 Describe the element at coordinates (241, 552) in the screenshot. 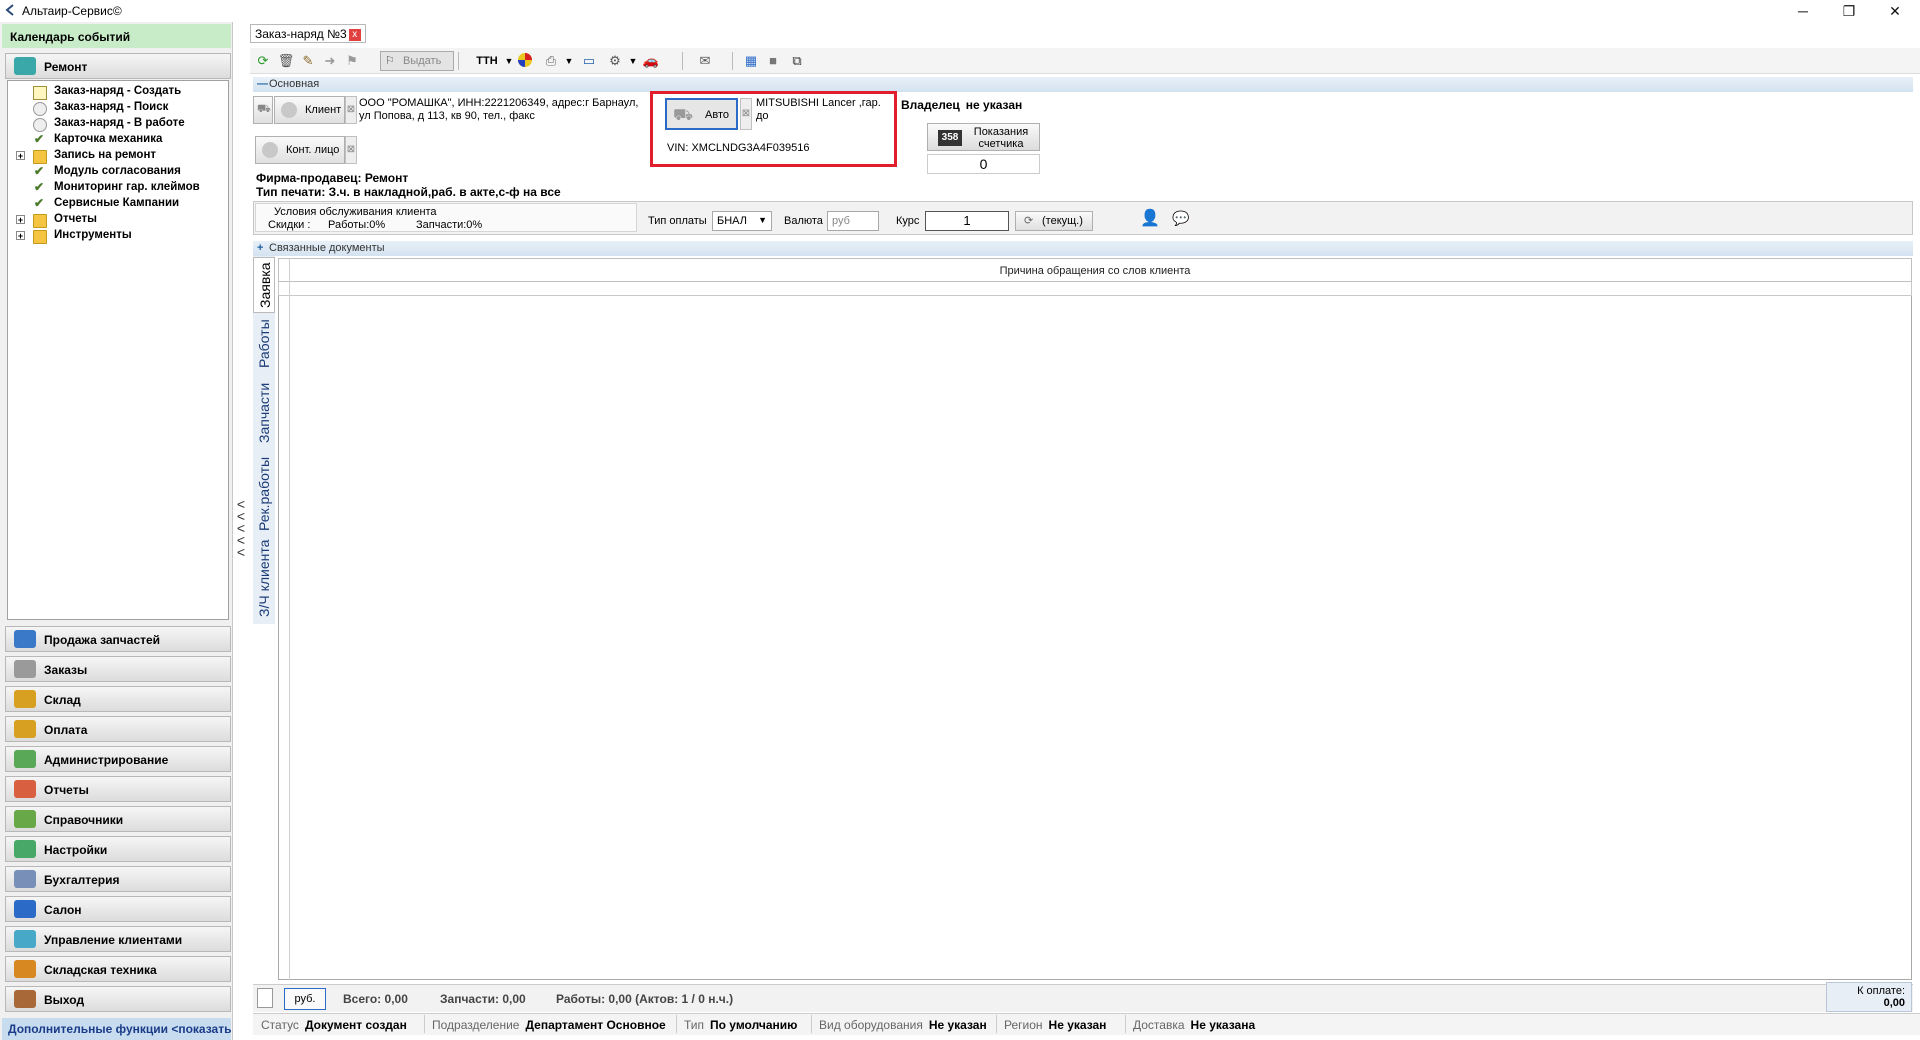

I see `chevron-left-icon: <` at that location.